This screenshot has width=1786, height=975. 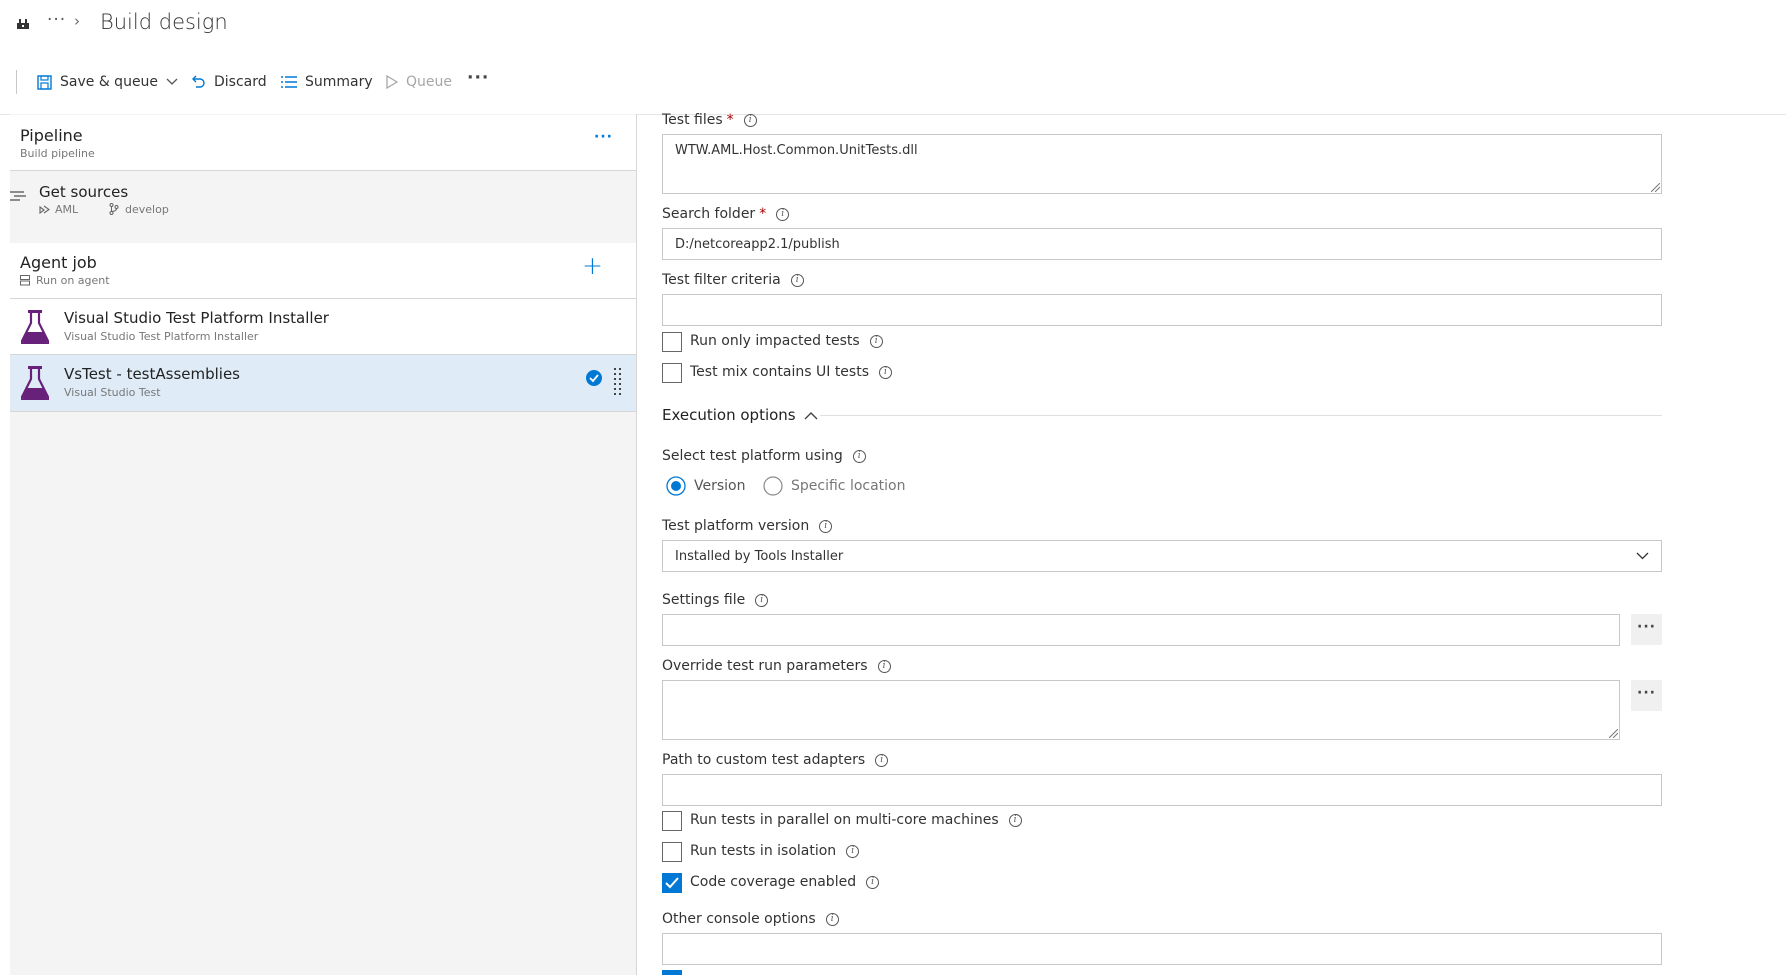 What do you see at coordinates (594, 378) in the screenshot?
I see `check-circle-icon` at bounding box center [594, 378].